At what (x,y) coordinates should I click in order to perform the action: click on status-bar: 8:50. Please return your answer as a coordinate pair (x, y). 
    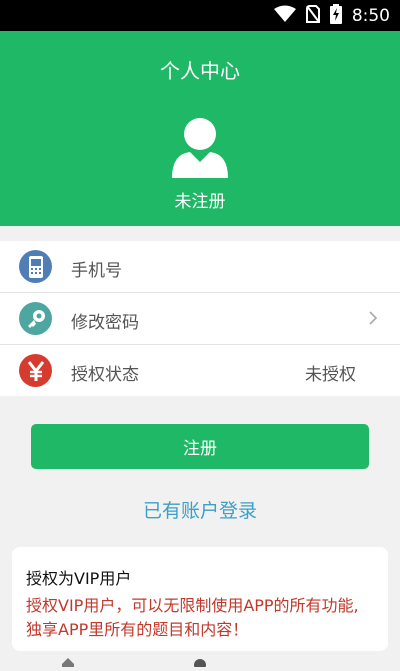
    Looking at the image, I should click on (200, 15).